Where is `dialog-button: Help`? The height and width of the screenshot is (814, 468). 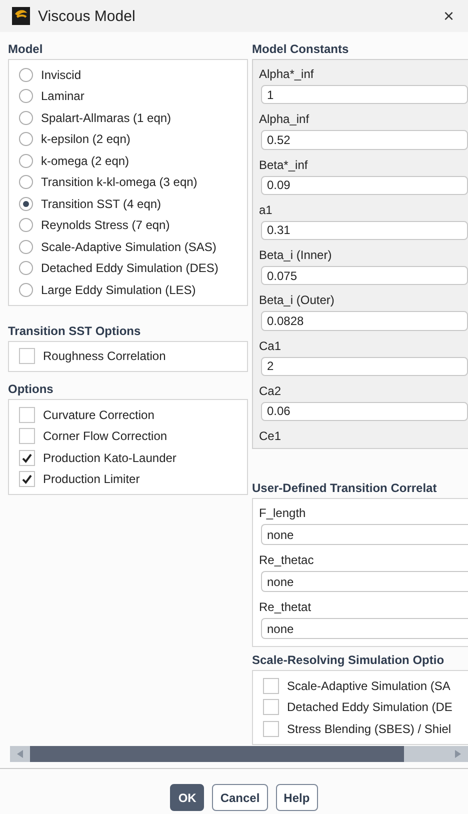 dialog-button: Help is located at coordinates (297, 797).